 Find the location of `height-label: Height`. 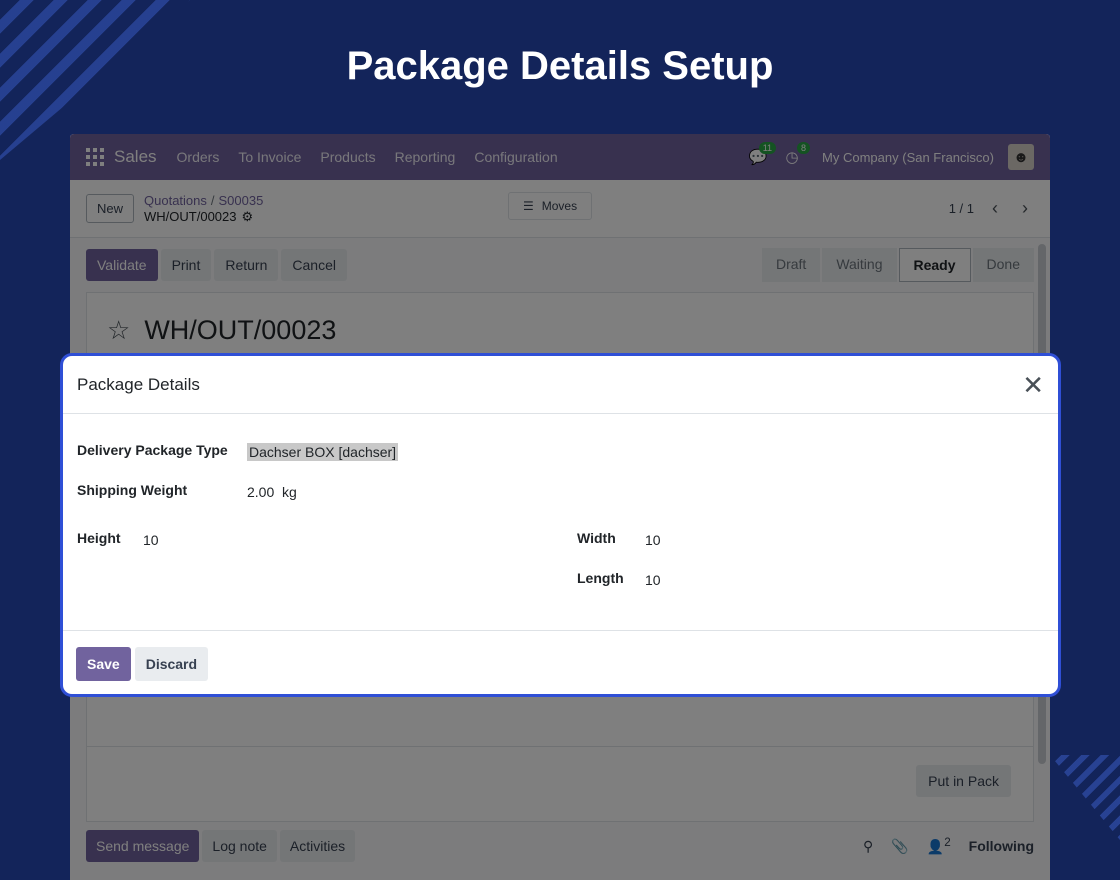

height-label: Height is located at coordinates (99, 538).